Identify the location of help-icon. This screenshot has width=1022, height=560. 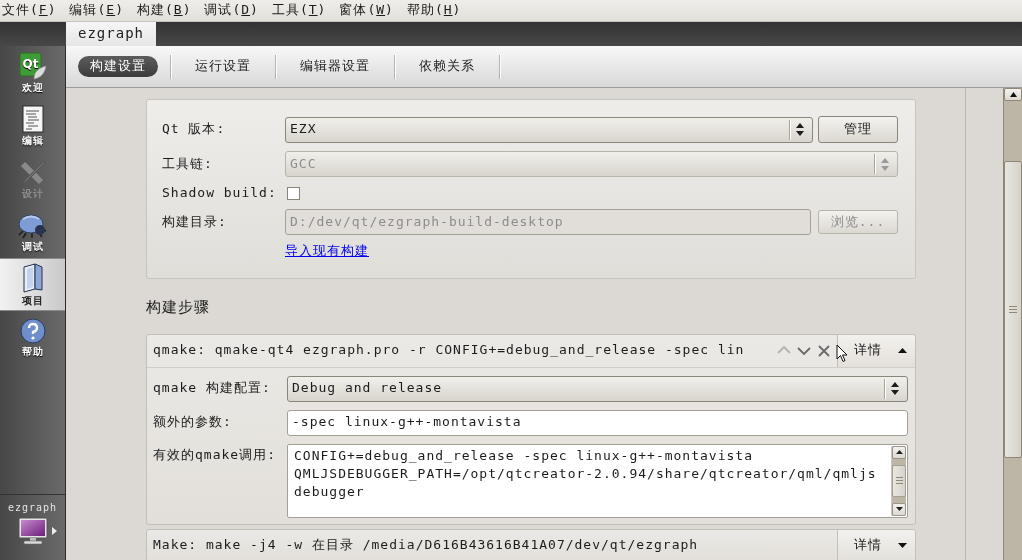
(32, 331).